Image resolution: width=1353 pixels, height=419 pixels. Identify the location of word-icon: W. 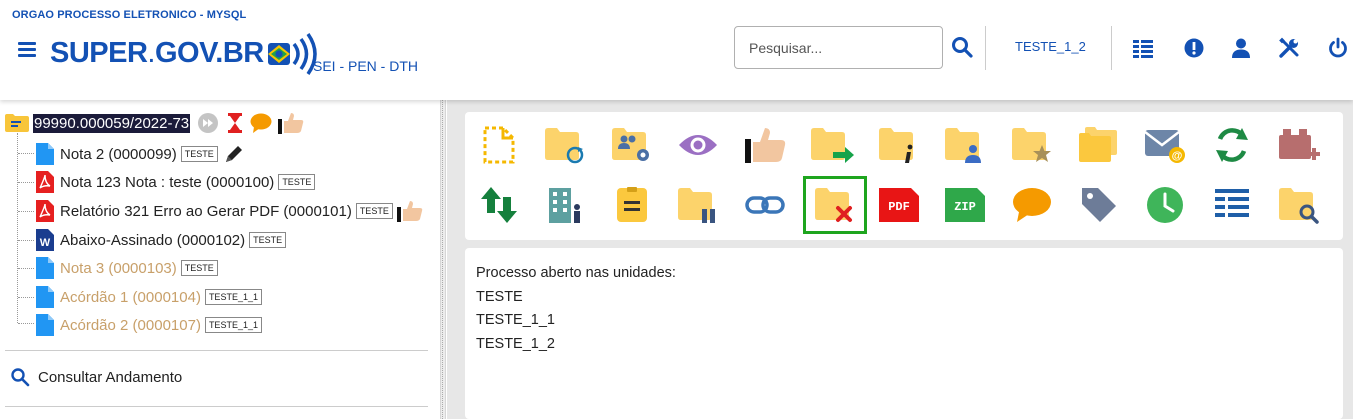
(45, 240).